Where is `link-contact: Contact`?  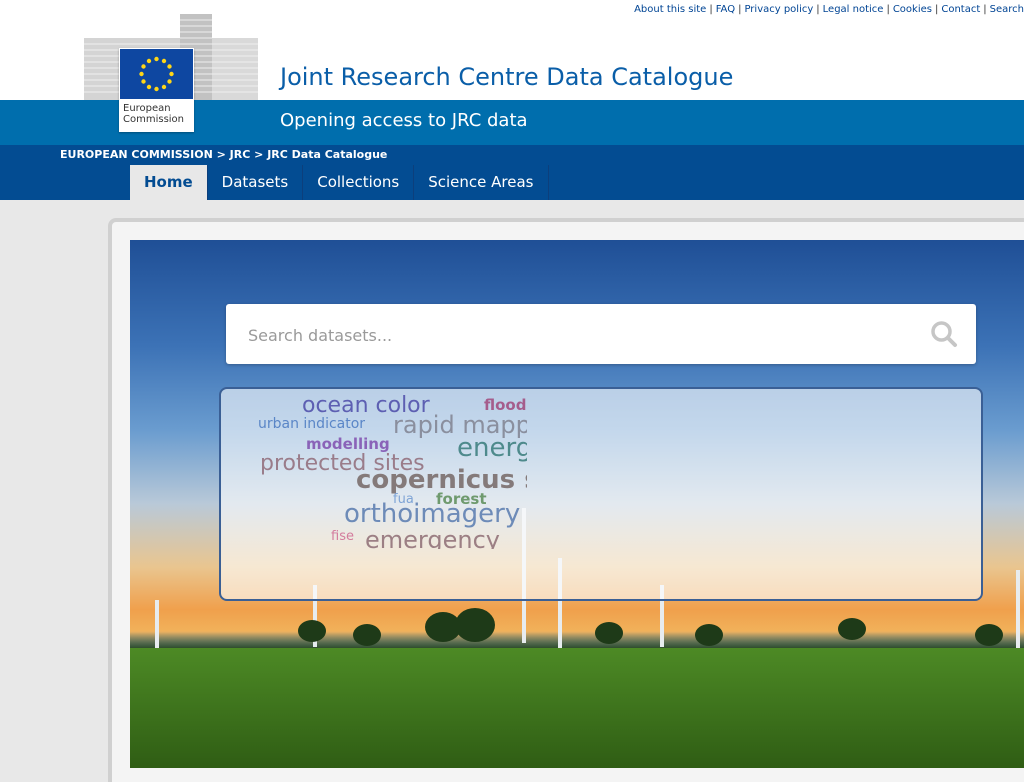
link-contact: Contact is located at coordinates (960, 9).